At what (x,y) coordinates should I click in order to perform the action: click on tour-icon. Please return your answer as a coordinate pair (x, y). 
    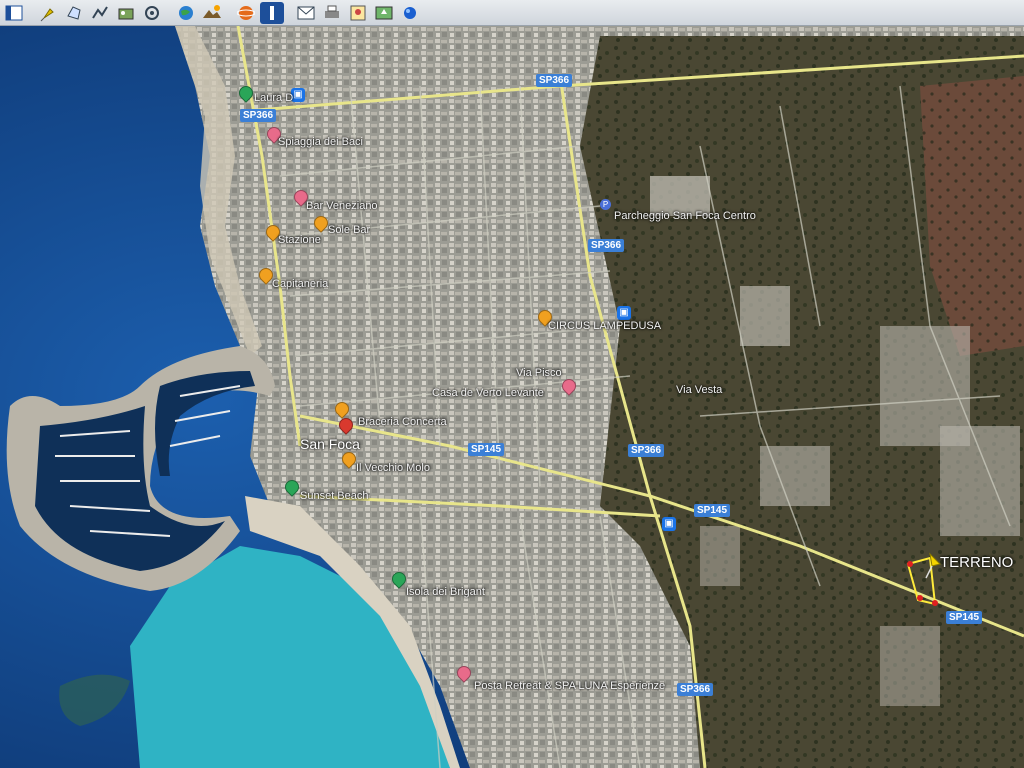
    Looking at the image, I should click on (152, 13).